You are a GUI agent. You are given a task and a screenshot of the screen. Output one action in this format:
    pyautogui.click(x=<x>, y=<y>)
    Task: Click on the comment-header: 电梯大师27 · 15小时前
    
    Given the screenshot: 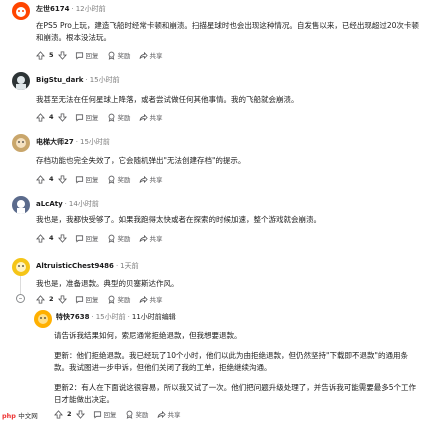 What is the action you would take?
    pyautogui.click(x=73, y=142)
    